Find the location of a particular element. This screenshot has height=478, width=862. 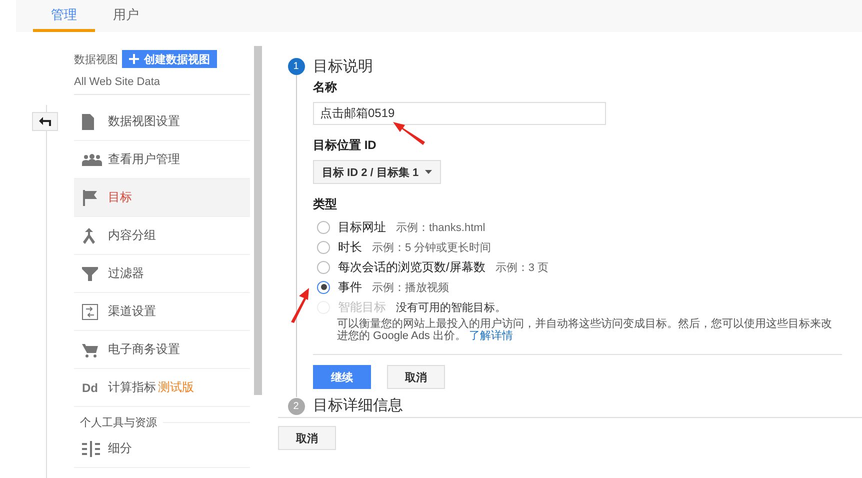

filter-icon is located at coordinates (90, 274).